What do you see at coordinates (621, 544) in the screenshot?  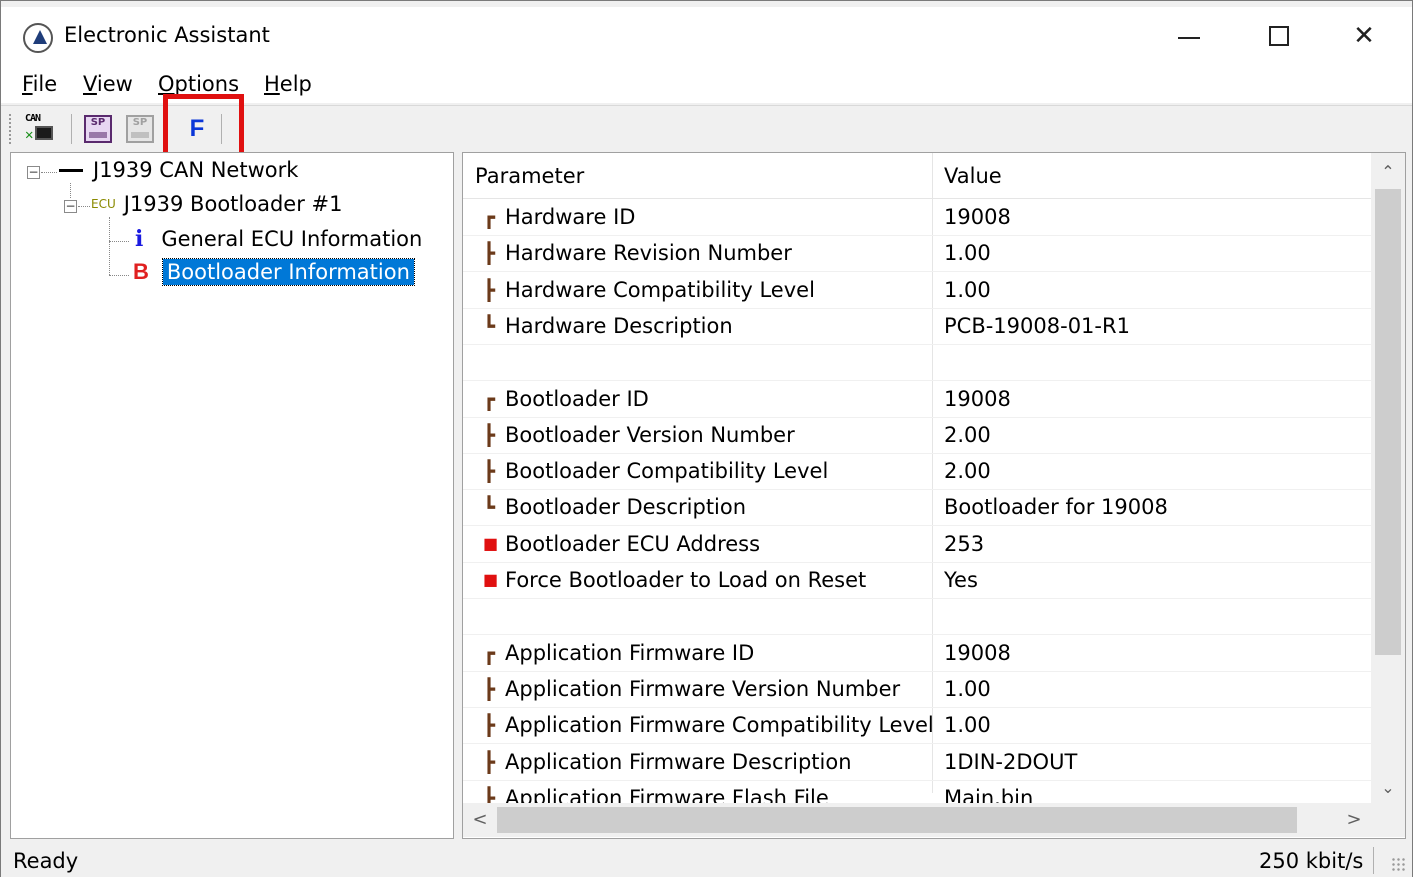 I see `parameter-cell: ■ Bootloader ECU Address` at bounding box center [621, 544].